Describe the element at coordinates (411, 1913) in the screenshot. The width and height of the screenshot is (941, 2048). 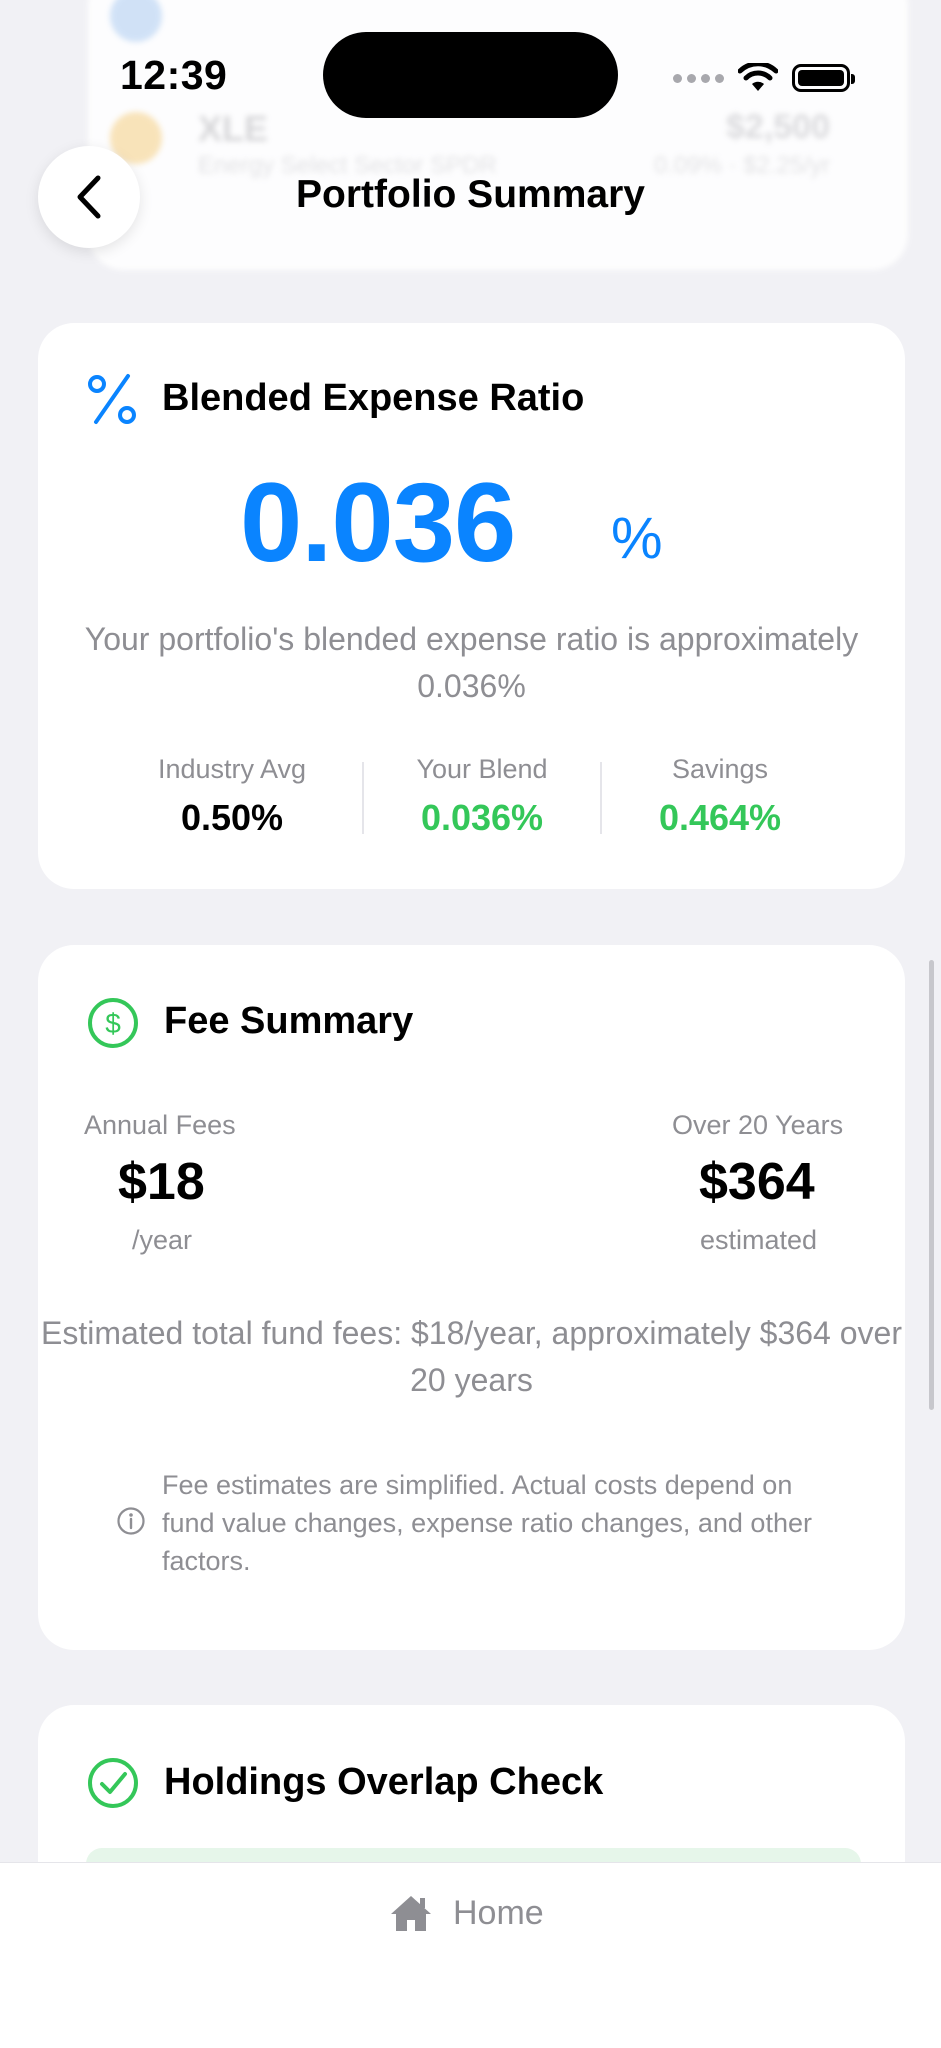
I see `home-icon` at that location.